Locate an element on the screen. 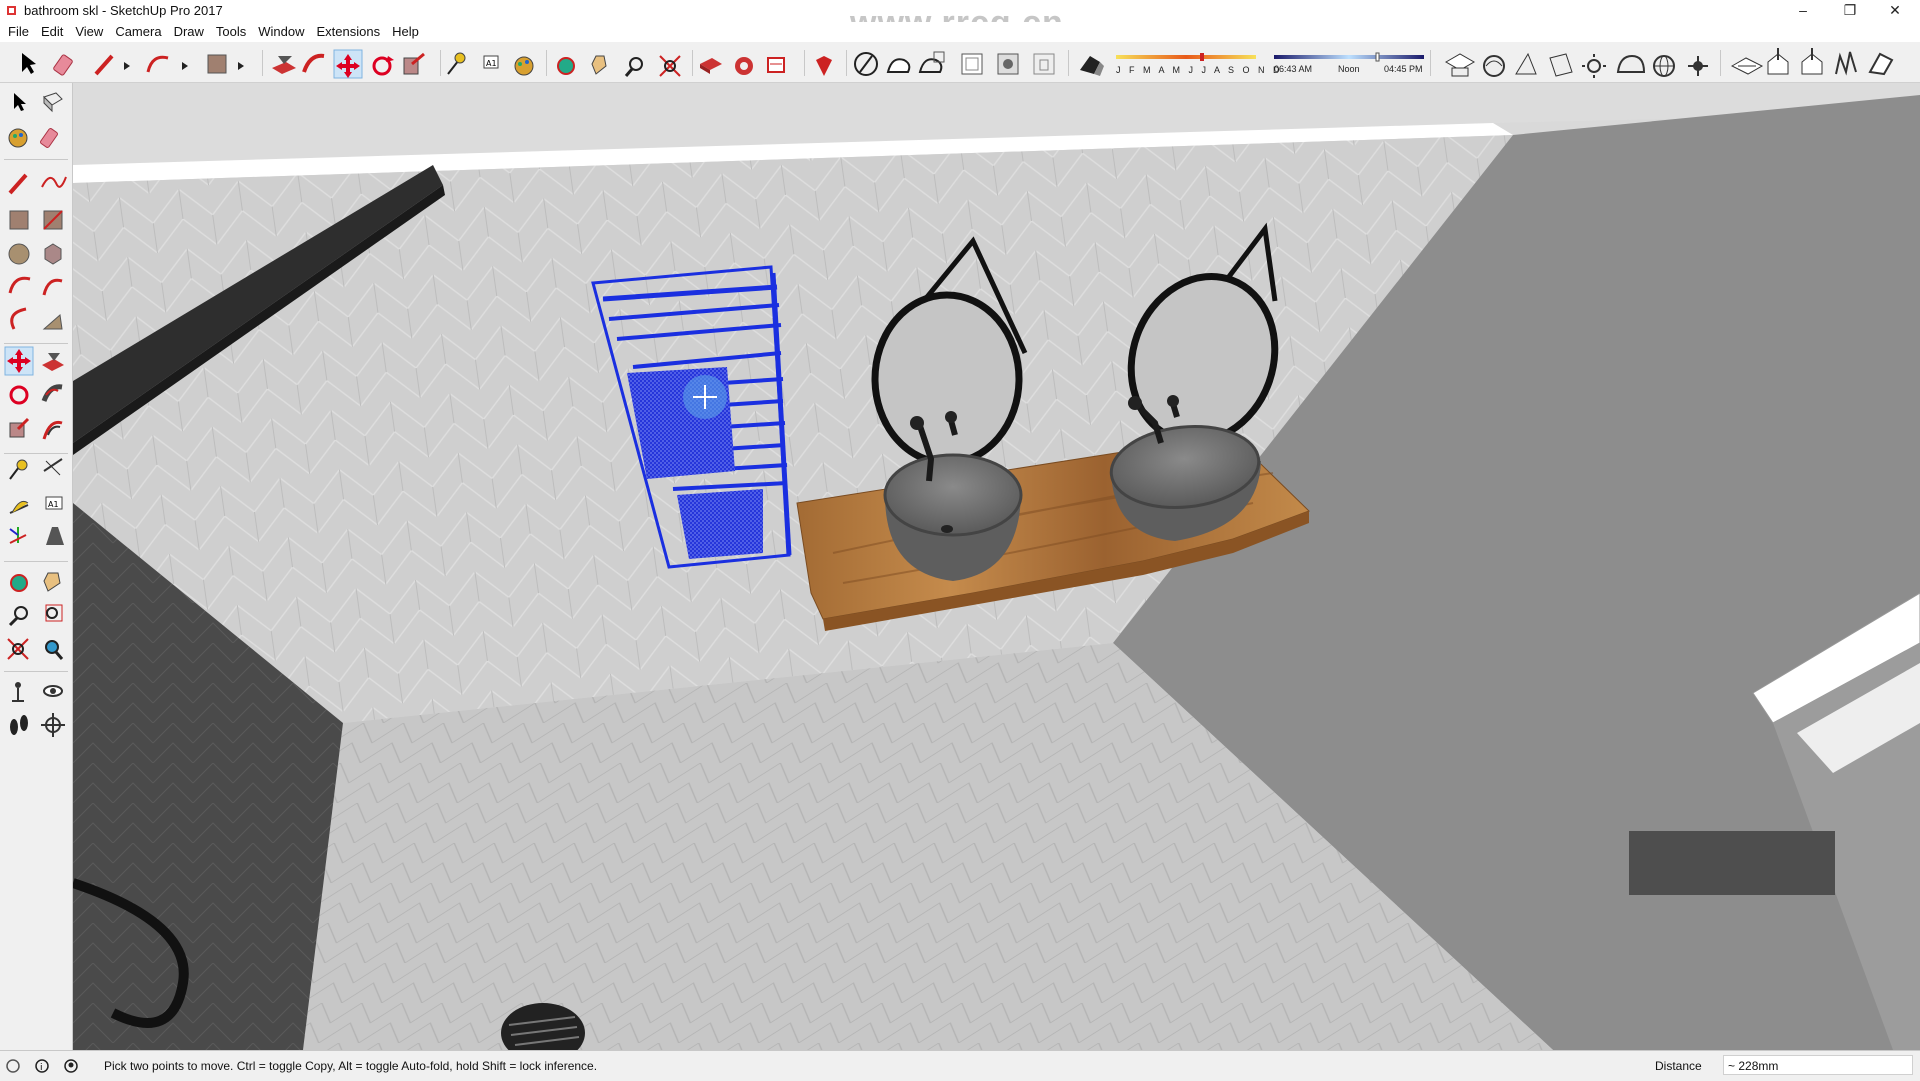 The image size is (1920, 1081). pie-tool-icon is located at coordinates (52, 322).